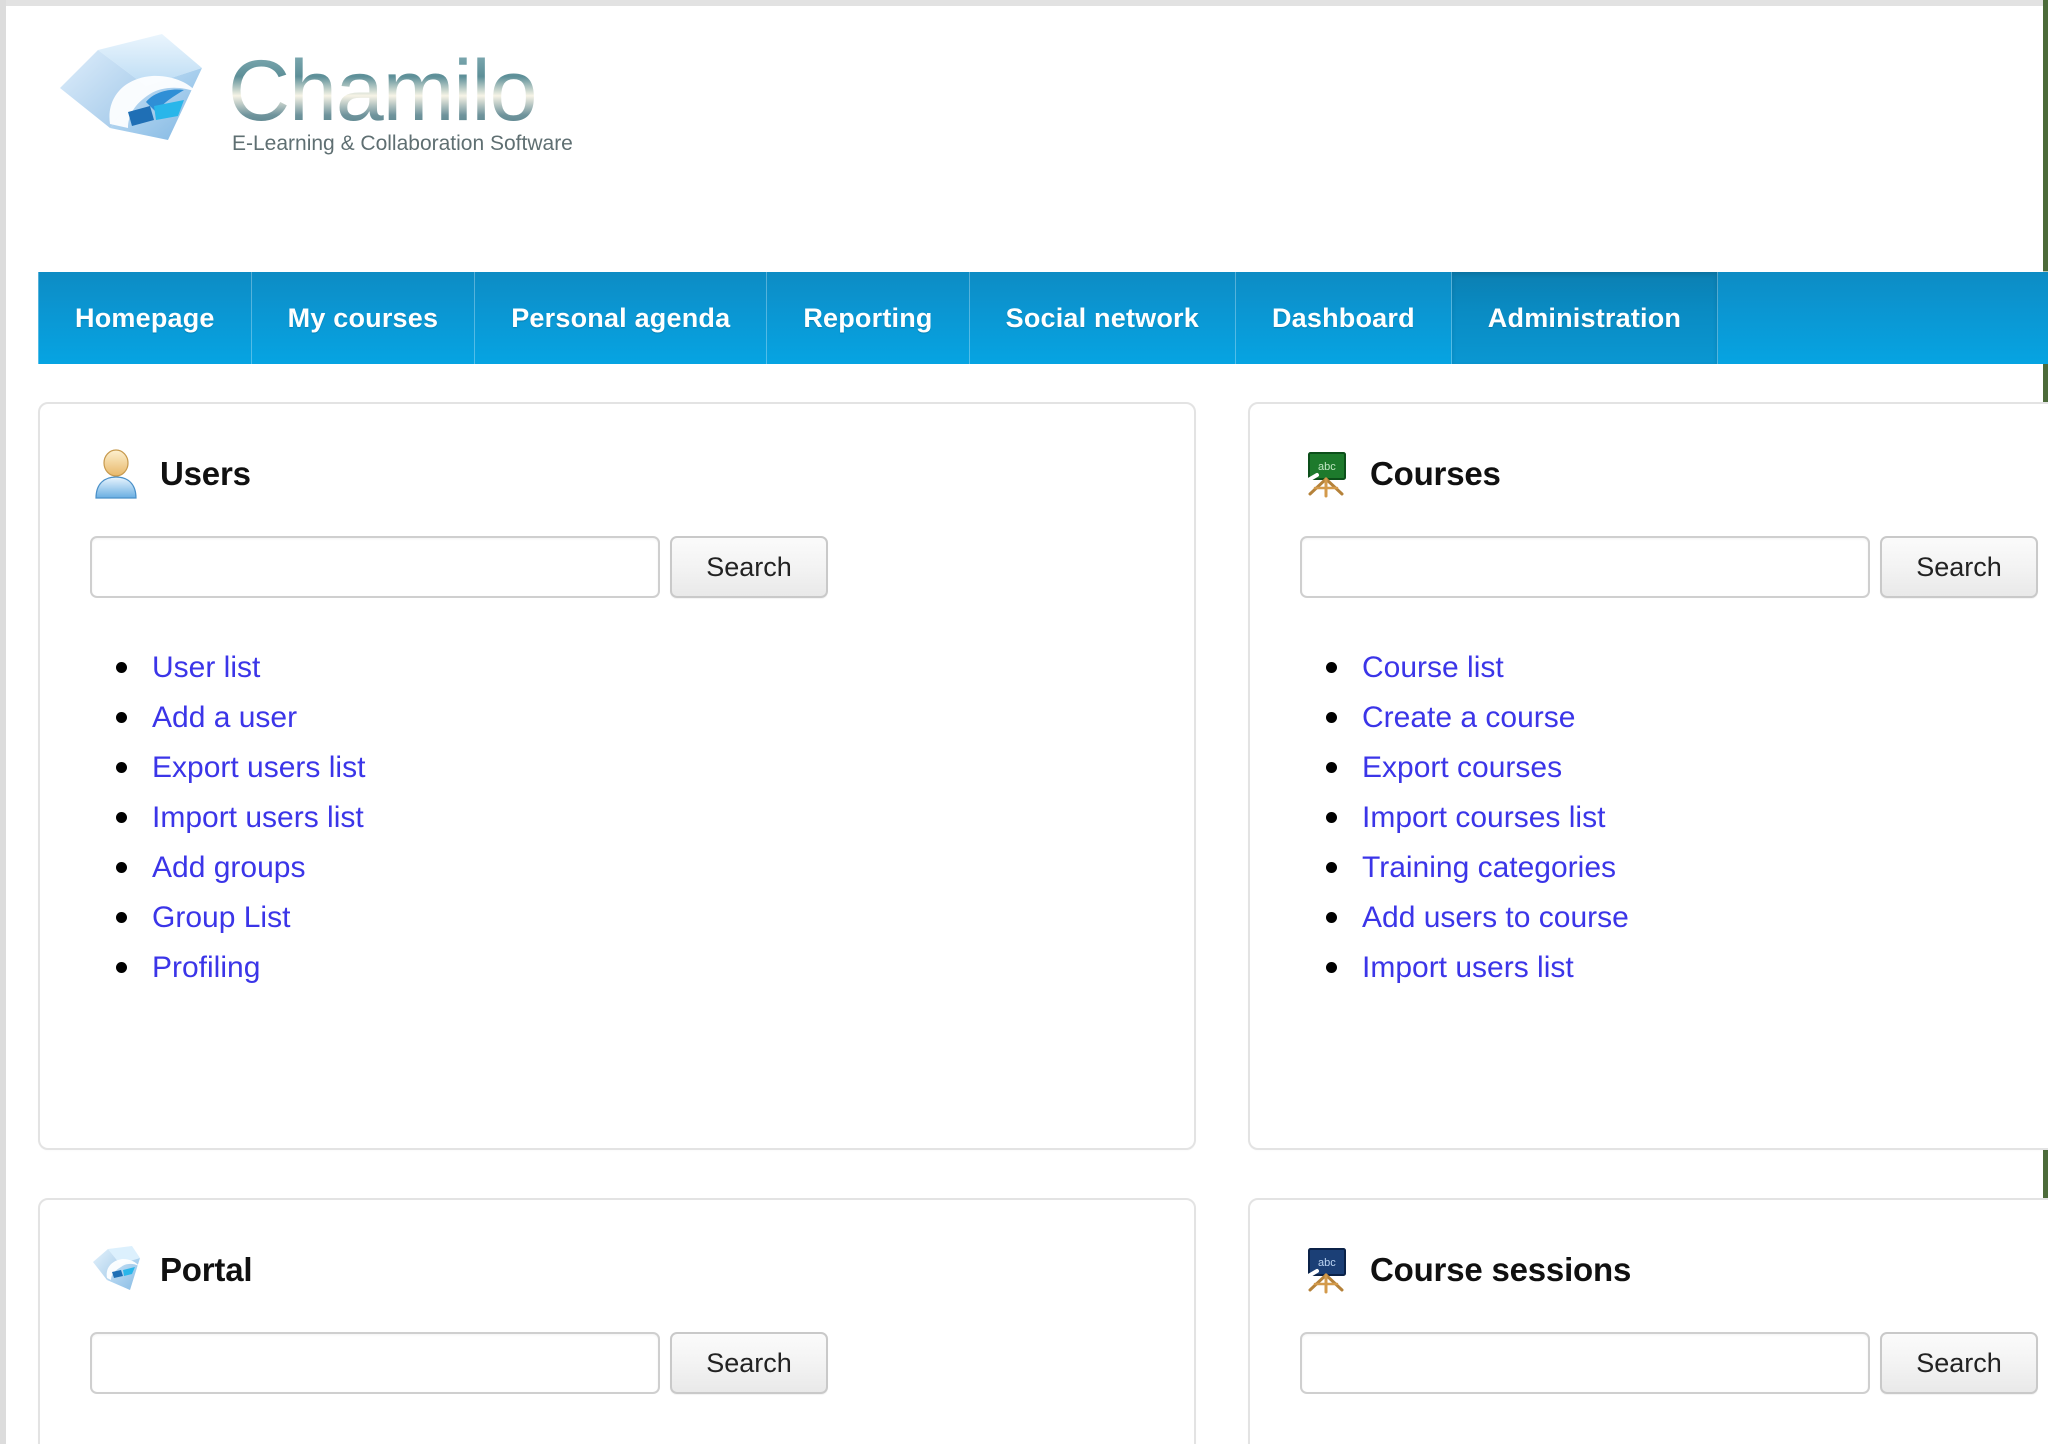  Describe the element at coordinates (1326, 474) in the screenshot. I see `green-chalkboard-icon: abc` at that location.